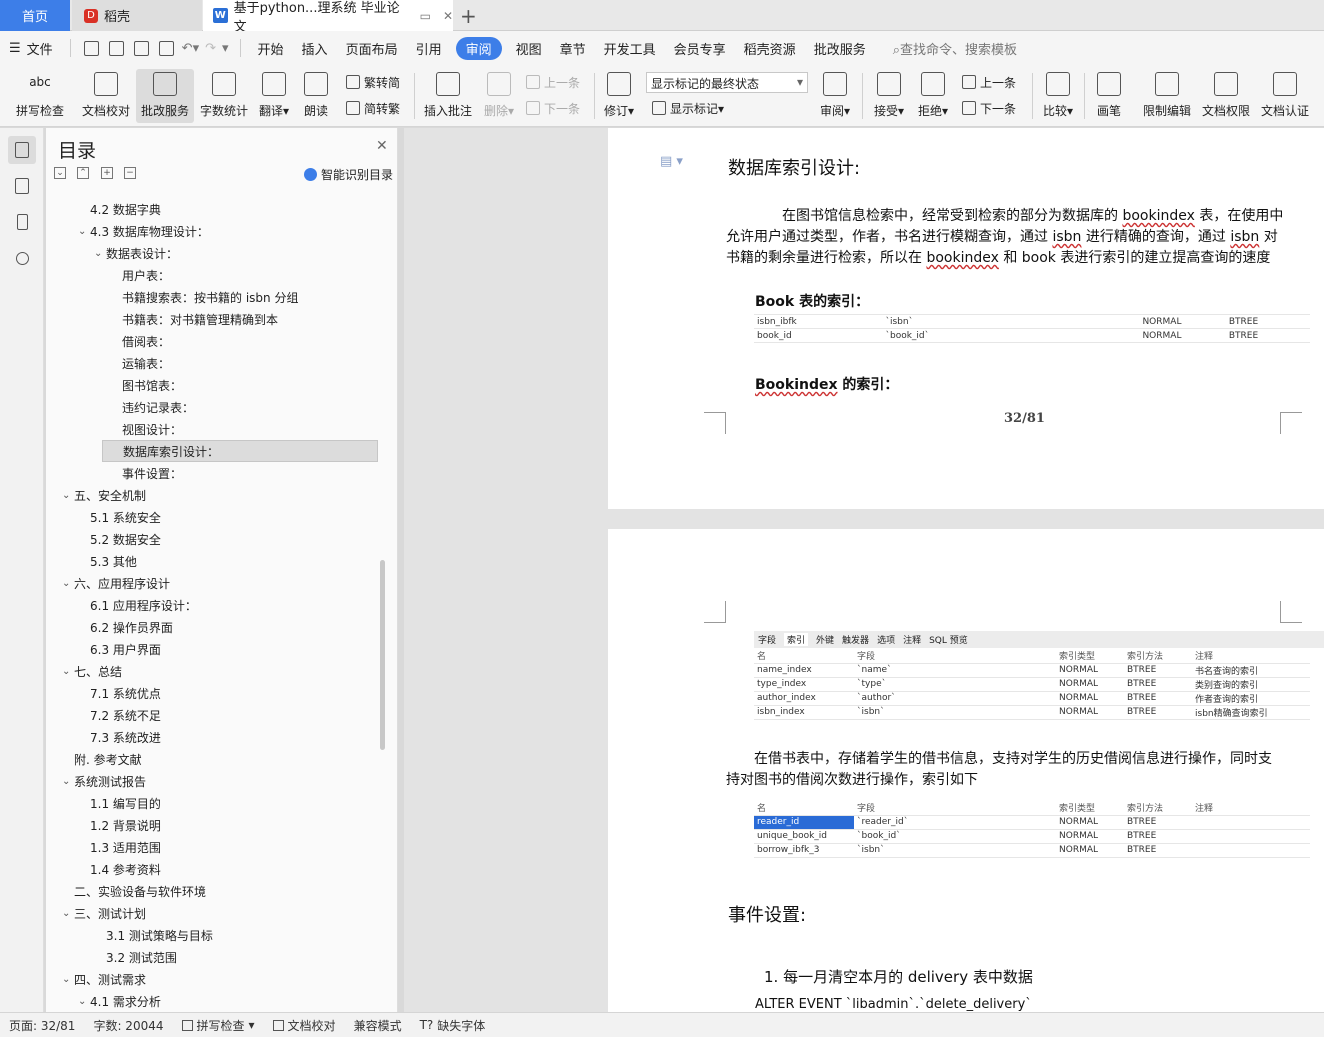  What do you see at coordinates (190, 48) in the screenshot?
I see `undo-icon: ↶▾` at bounding box center [190, 48].